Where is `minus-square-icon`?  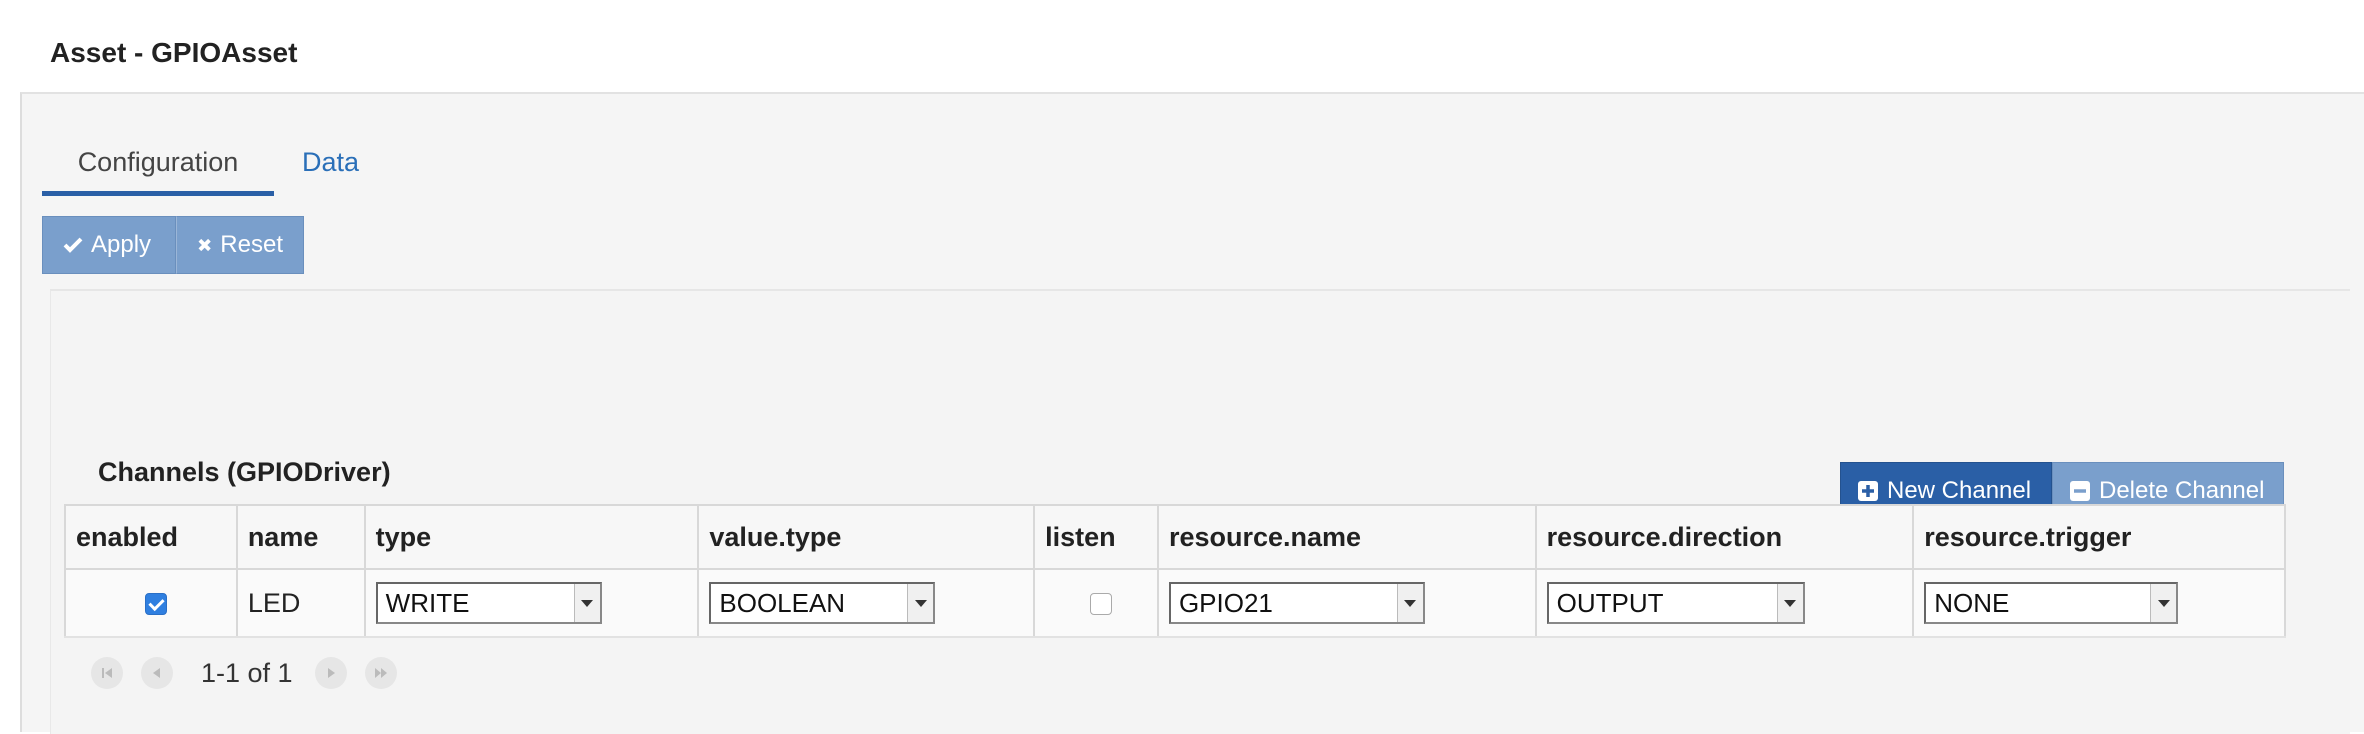
minus-square-icon is located at coordinates (2080, 491).